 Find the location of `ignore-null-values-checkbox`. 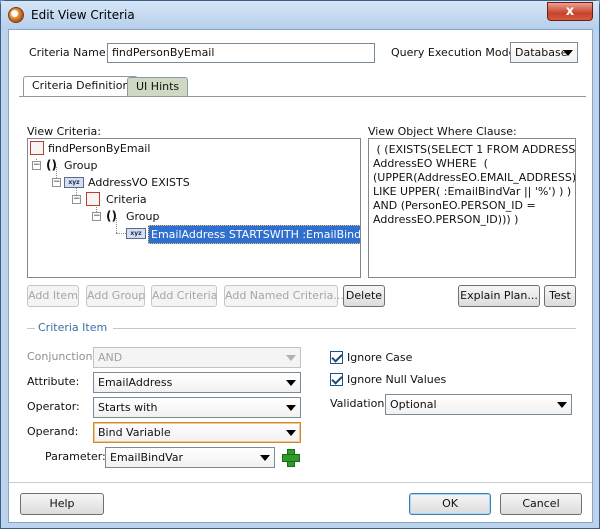

ignore-null-values-checkbox is located at coordinates (336, 379).